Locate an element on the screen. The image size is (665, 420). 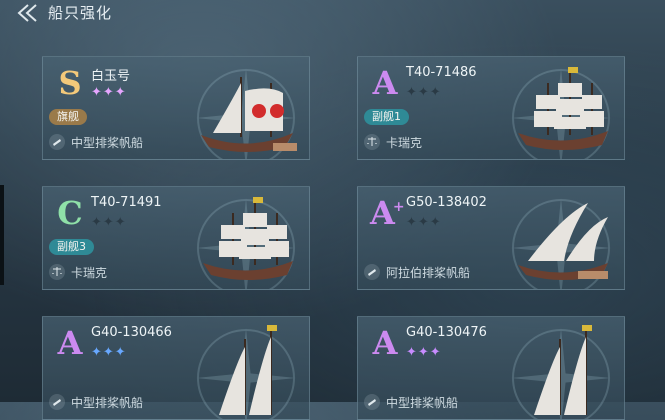
ship-name: G50-138402 is located at coordinates (446, 202).